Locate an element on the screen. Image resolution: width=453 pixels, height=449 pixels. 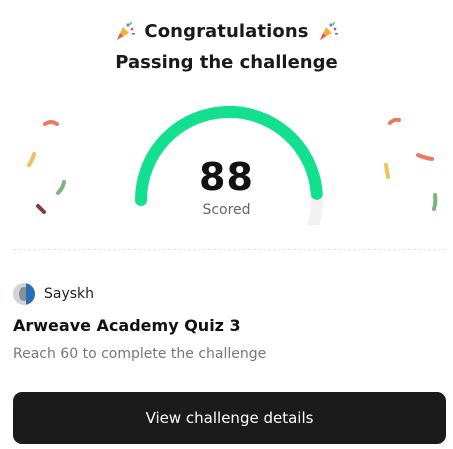
author-name: Sayskh is located at coordinates (69, 294).